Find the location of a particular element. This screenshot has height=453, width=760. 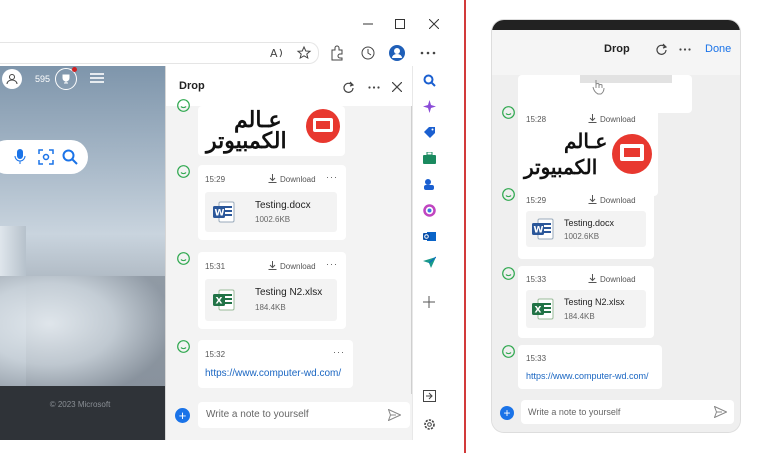

close-icon is located at coordinates (434, 24).